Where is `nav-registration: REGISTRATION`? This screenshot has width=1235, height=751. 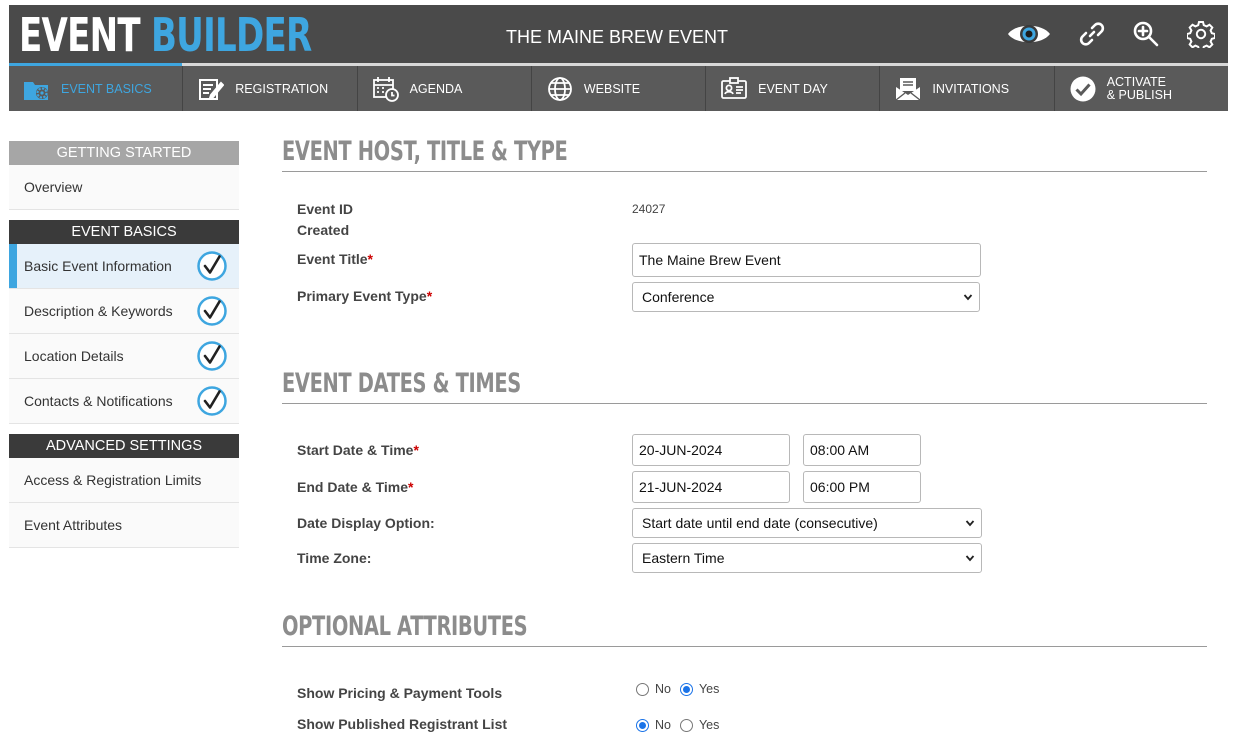
nav-registration: REGISTRATION is located at coordinates (270, 88).